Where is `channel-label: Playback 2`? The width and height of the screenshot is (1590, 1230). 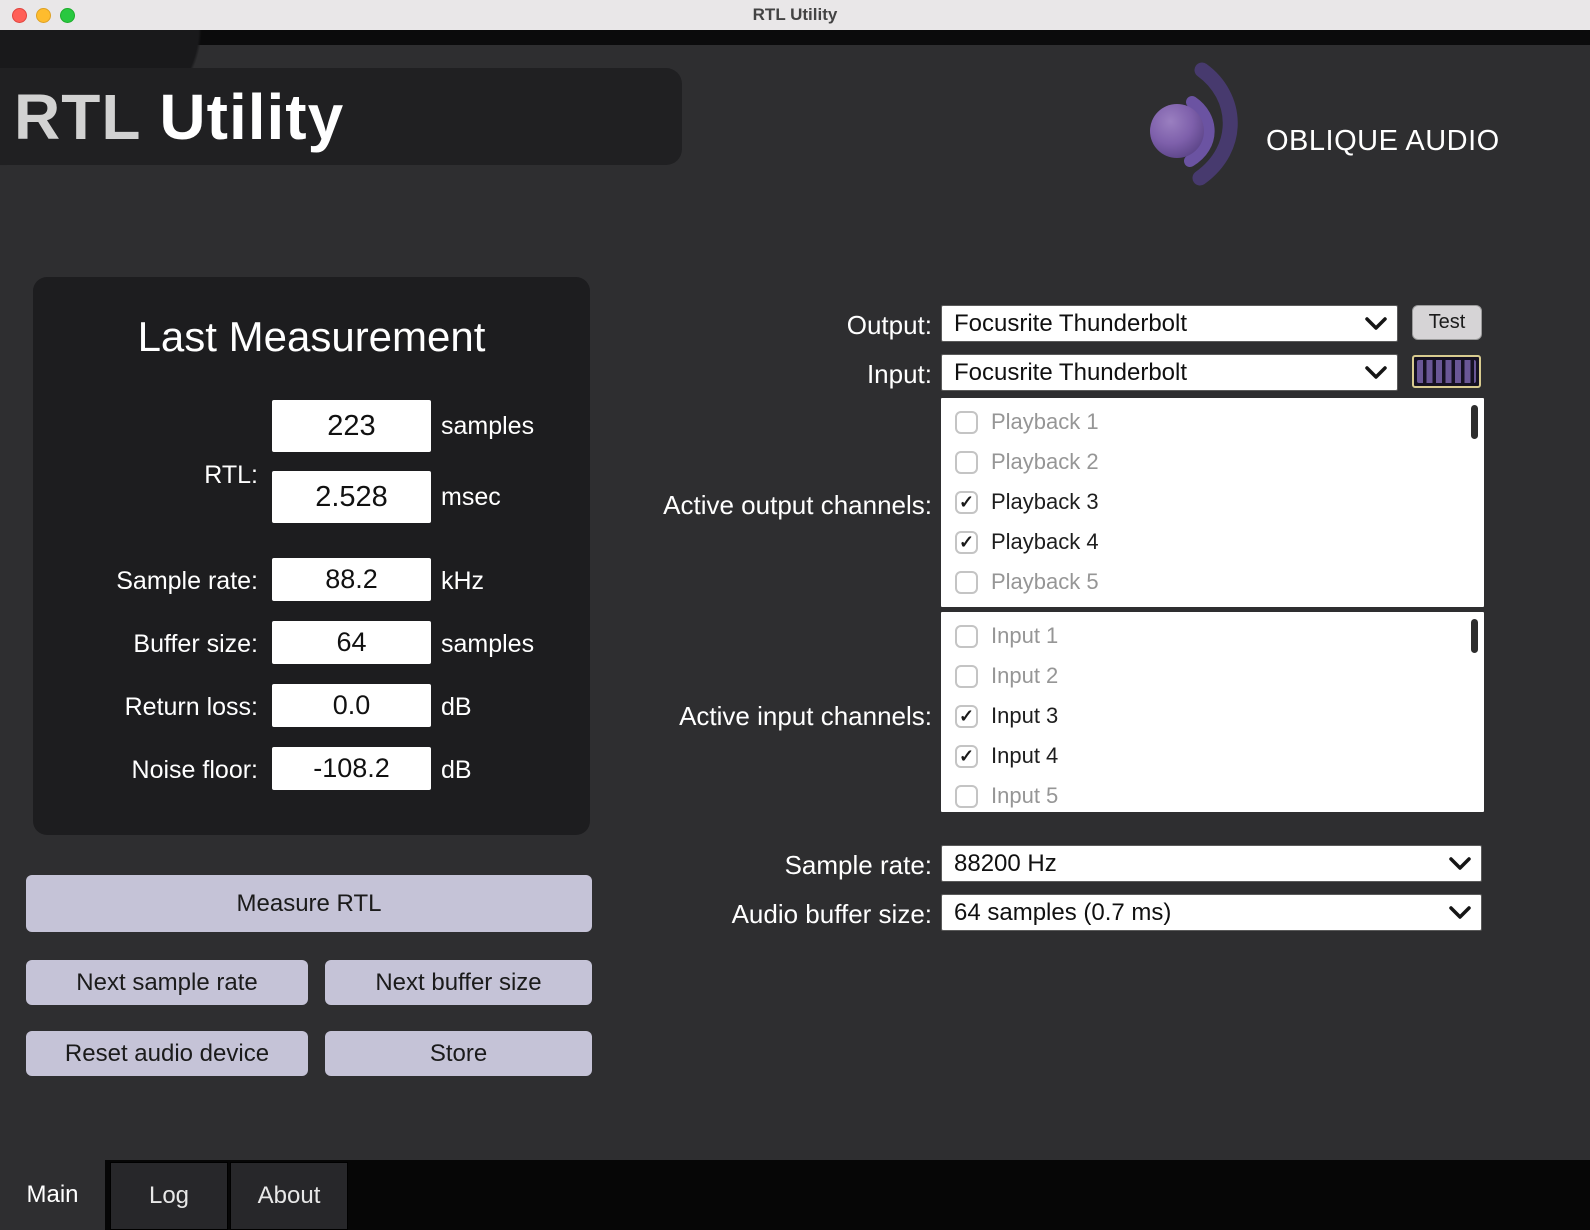 channel-label: Playback 2 is located at coordinates (1045, 461).